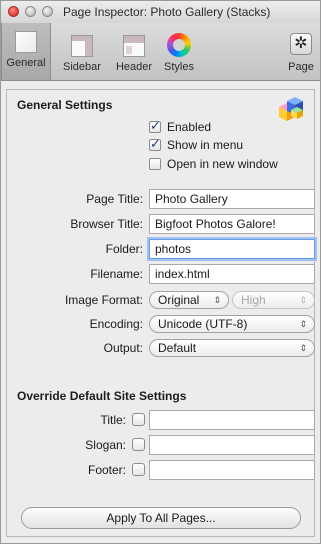  I want to click on open-new-window-checkbox, so click(155, 164).